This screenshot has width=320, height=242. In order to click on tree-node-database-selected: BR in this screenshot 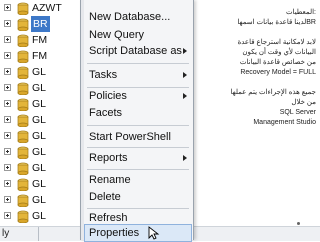, I will do `click(41, 24)`.